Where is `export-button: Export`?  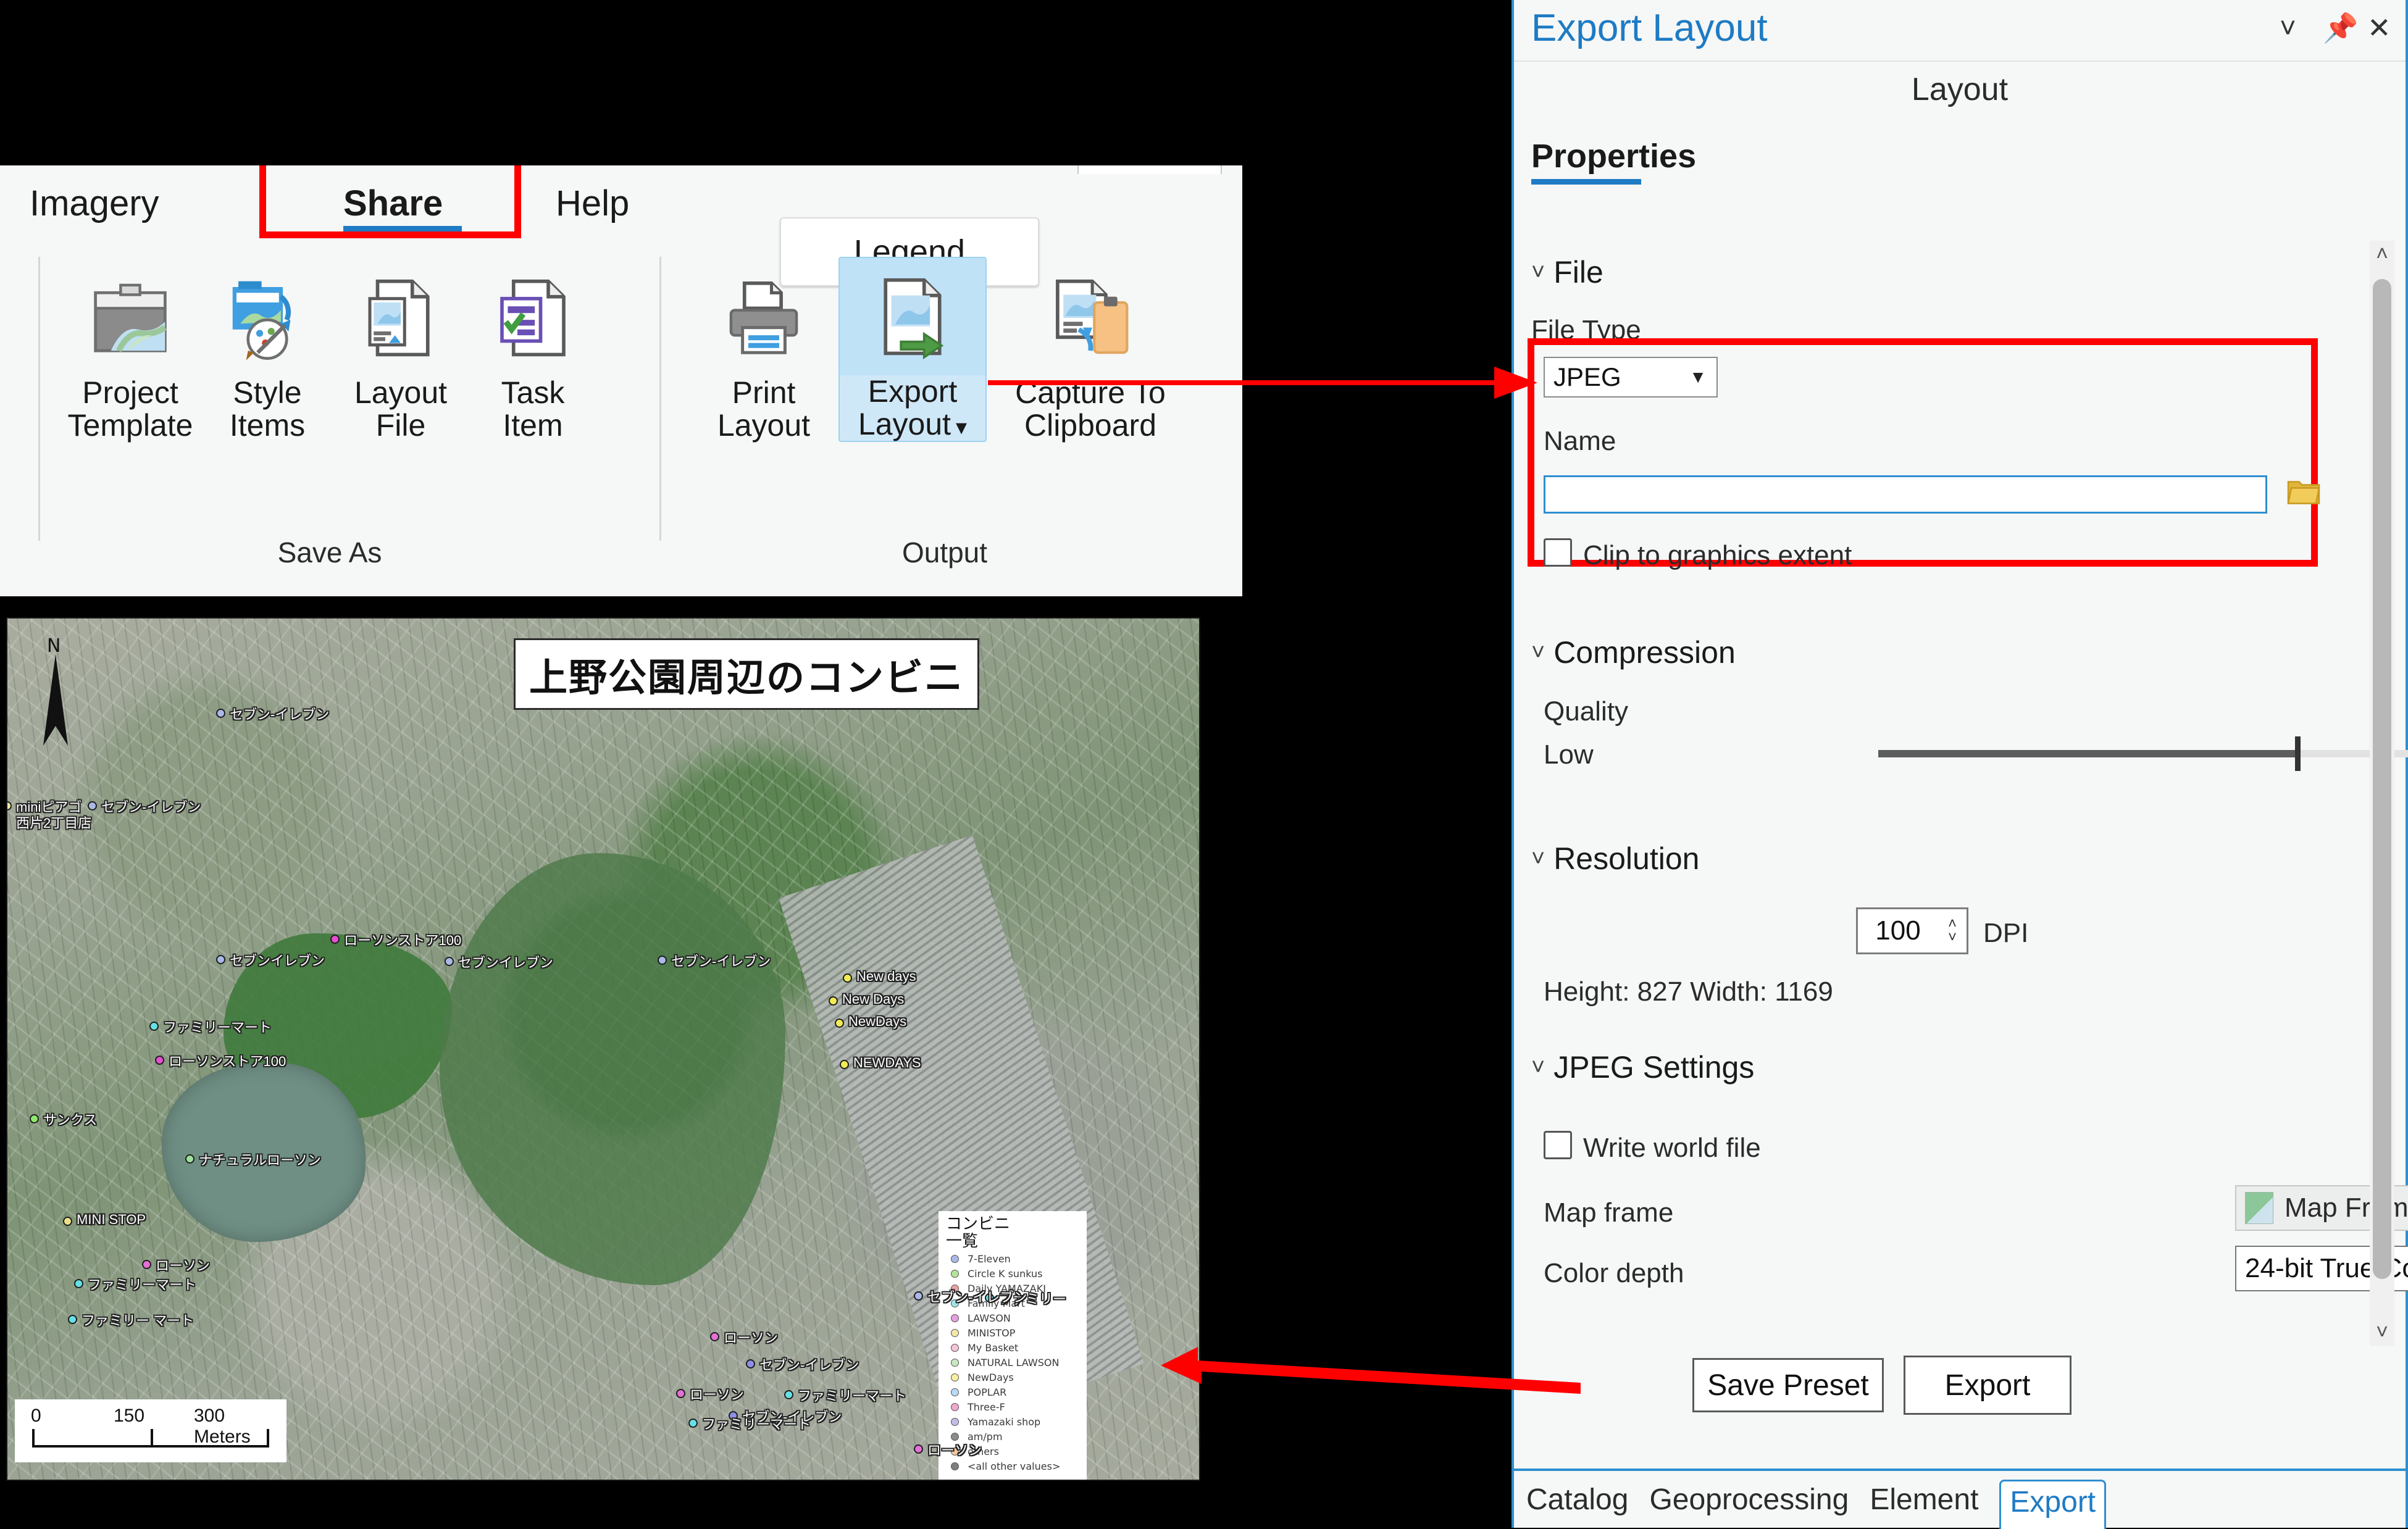
export-button: Export is located at coordinates (1987, 1385).